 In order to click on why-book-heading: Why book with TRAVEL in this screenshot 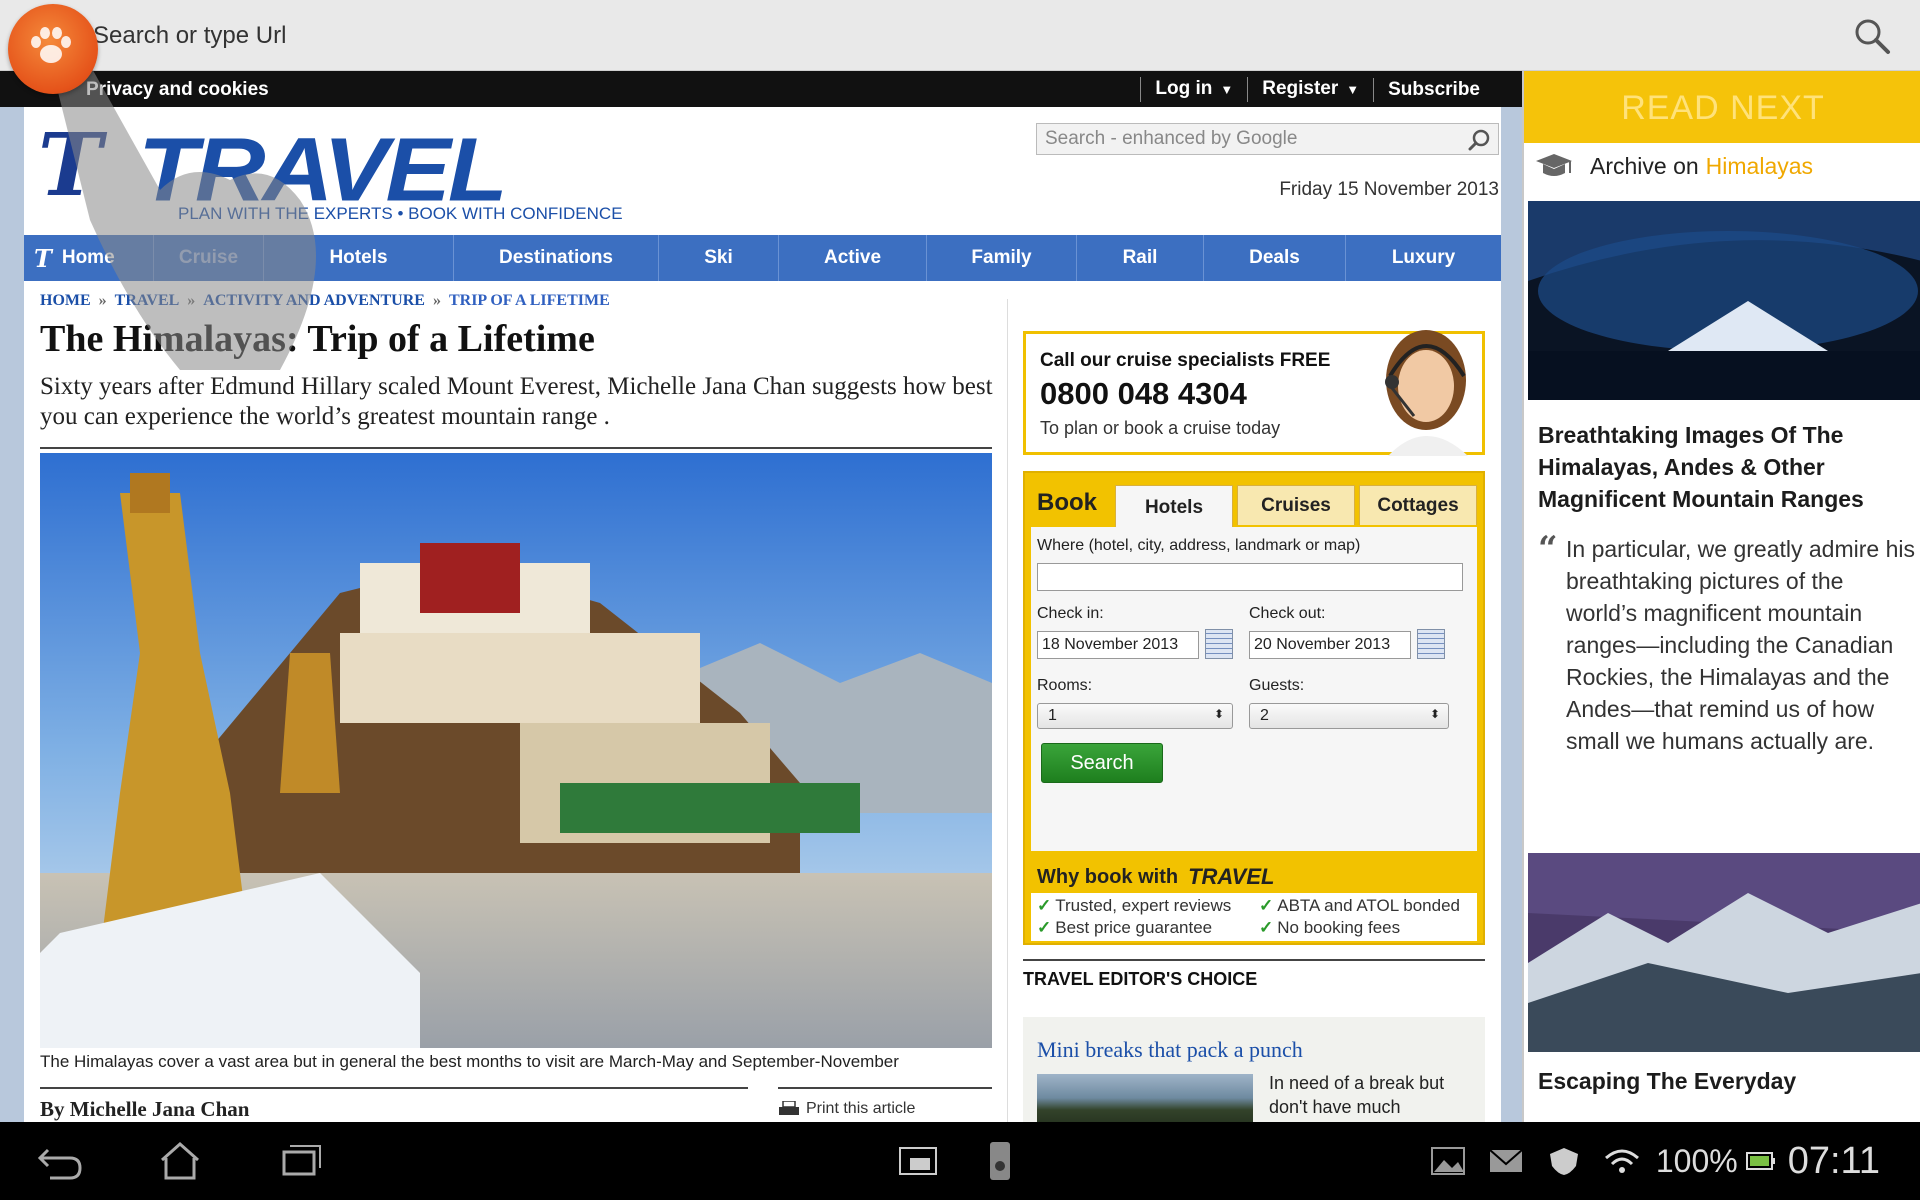, I will do `click(1156, 876)`.